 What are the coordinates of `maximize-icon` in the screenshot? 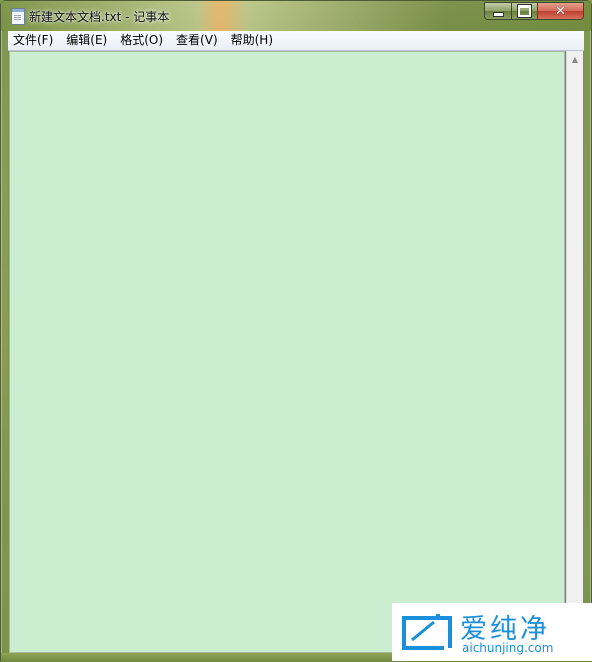 It's located at (524, 11).